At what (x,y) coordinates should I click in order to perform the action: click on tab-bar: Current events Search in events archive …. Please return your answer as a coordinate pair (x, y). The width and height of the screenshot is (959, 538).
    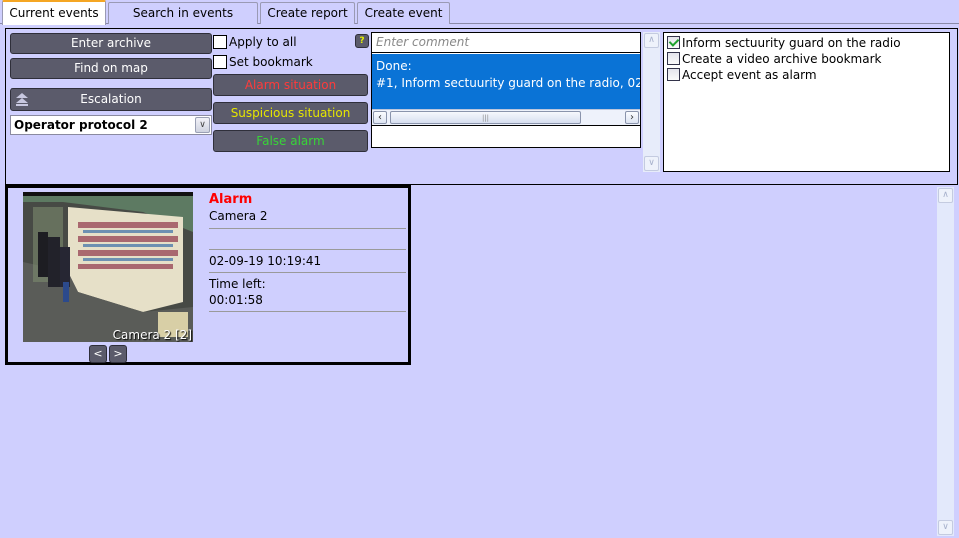
    Looking at the image, I should click on (479, 20).